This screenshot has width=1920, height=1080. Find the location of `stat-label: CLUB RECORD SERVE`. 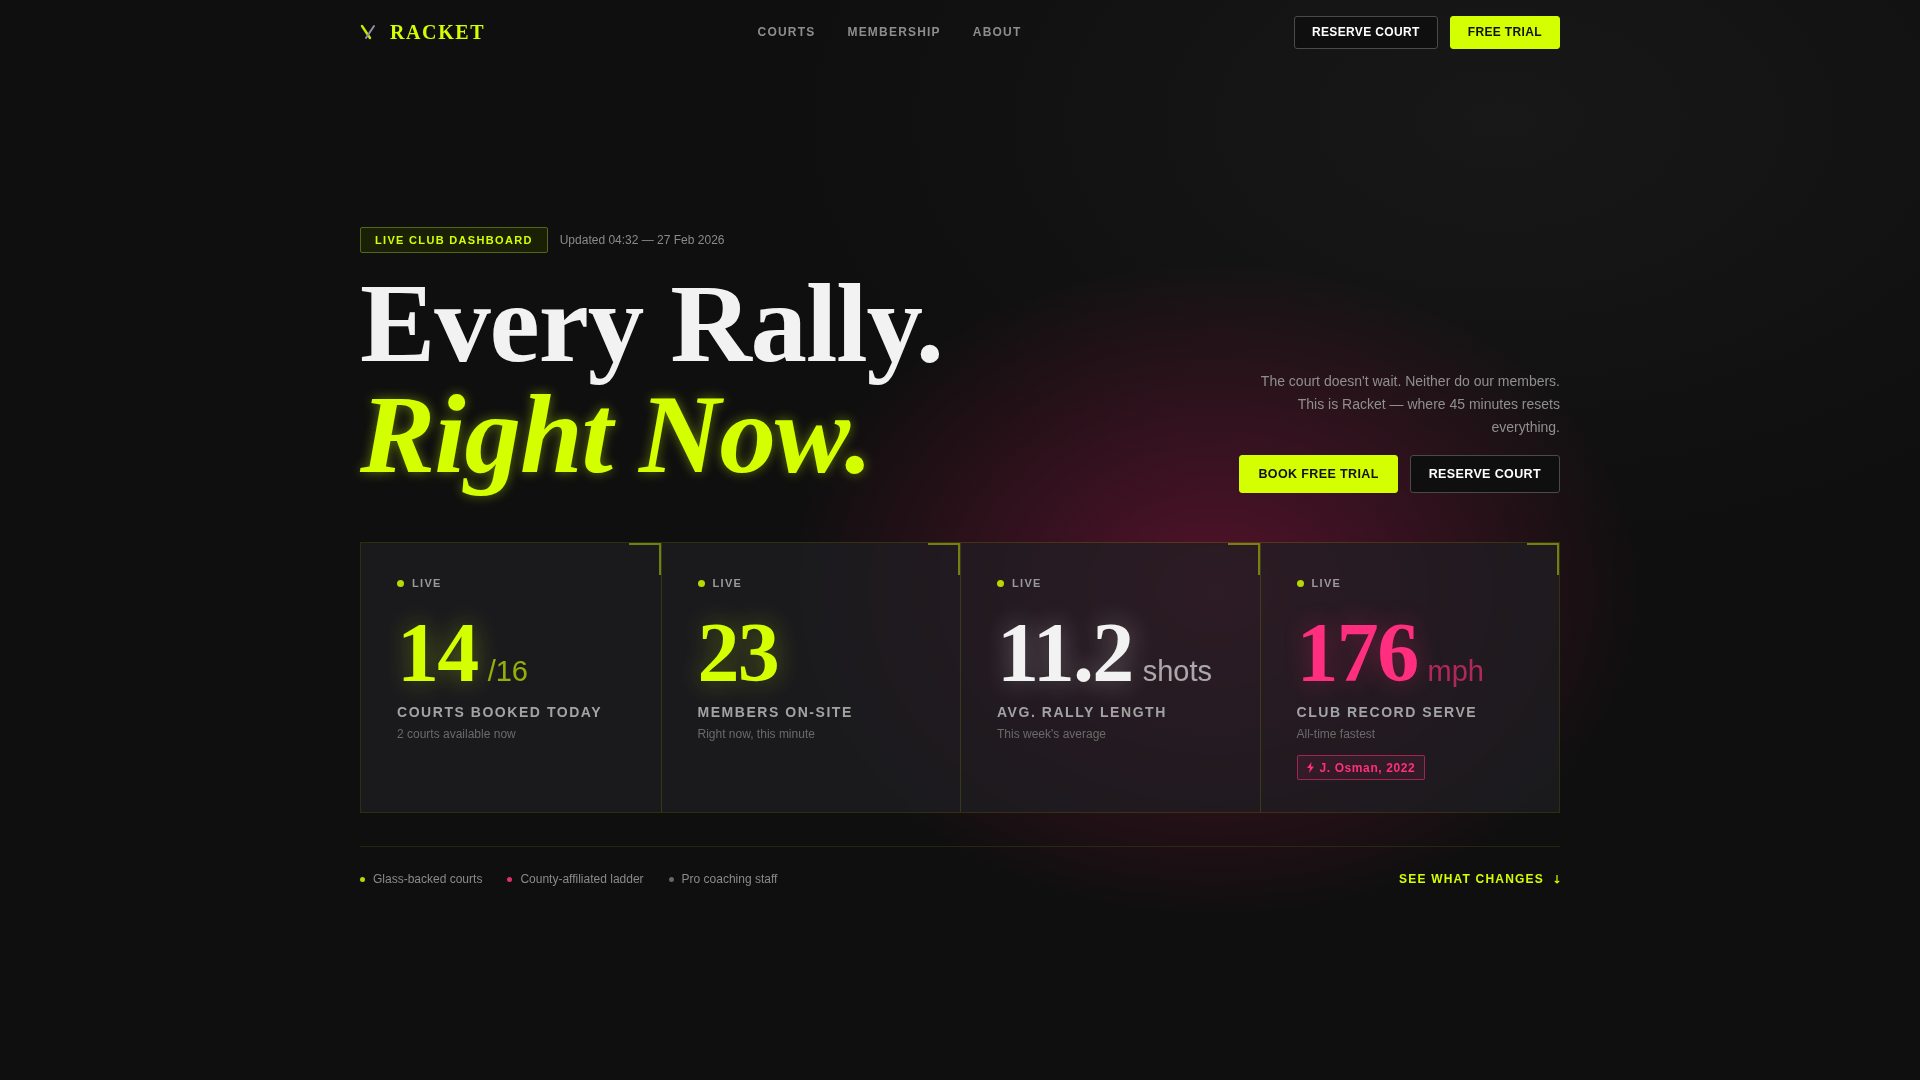

stat-label: CLUB RECORD SERVE is located at coordinates (1387, 712).